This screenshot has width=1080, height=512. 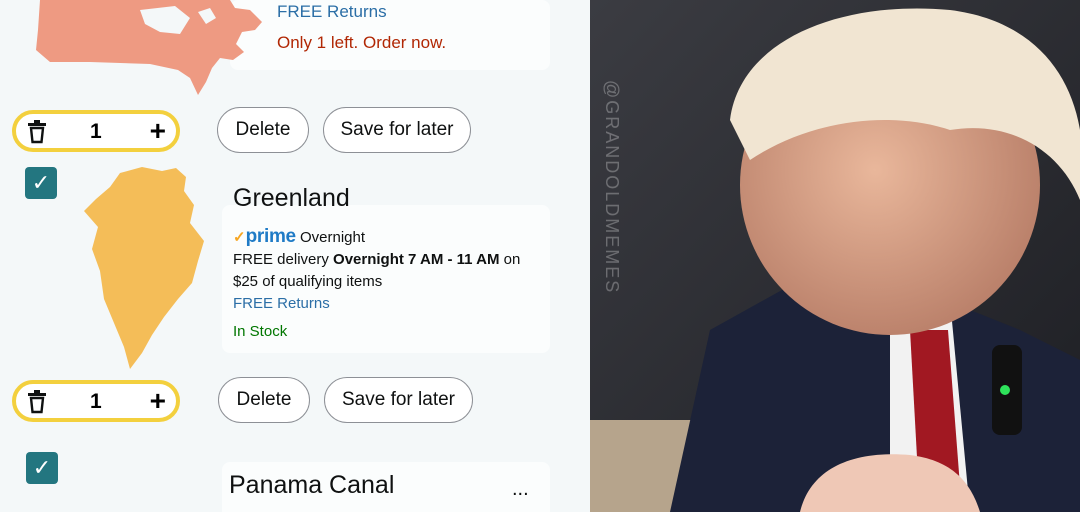 I want to click on save-for-later-button-2: Save for later, so click(x=398, y=400).